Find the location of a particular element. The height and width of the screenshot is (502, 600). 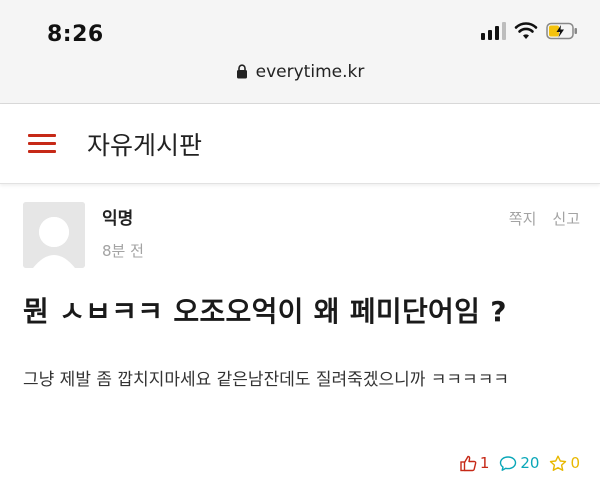

post-body: 그냥 제발 좀 깝치지마세요 같은남잔데도 질려죽겠으니까 ㅋㅋㅋㅋㅋ is located at coordinates (266, 380).